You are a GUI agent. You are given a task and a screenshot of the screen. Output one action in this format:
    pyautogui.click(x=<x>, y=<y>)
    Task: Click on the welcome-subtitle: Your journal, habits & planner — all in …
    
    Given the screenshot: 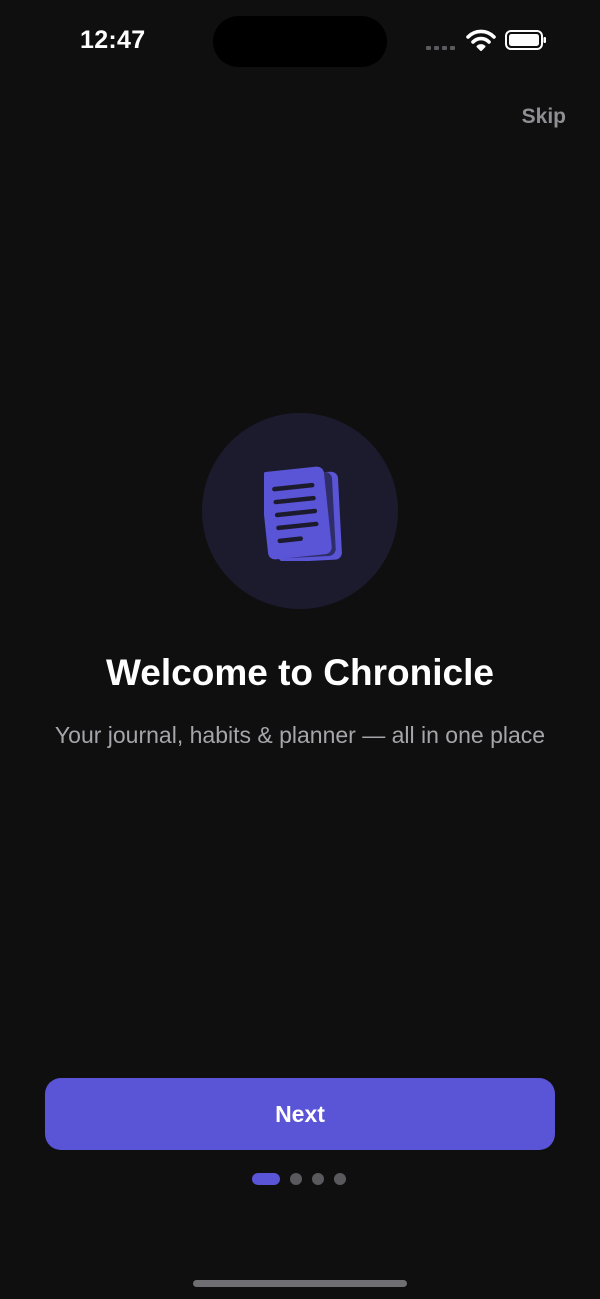 What is the action you would take?
    pyautogui.click(x=300, y=735)
    